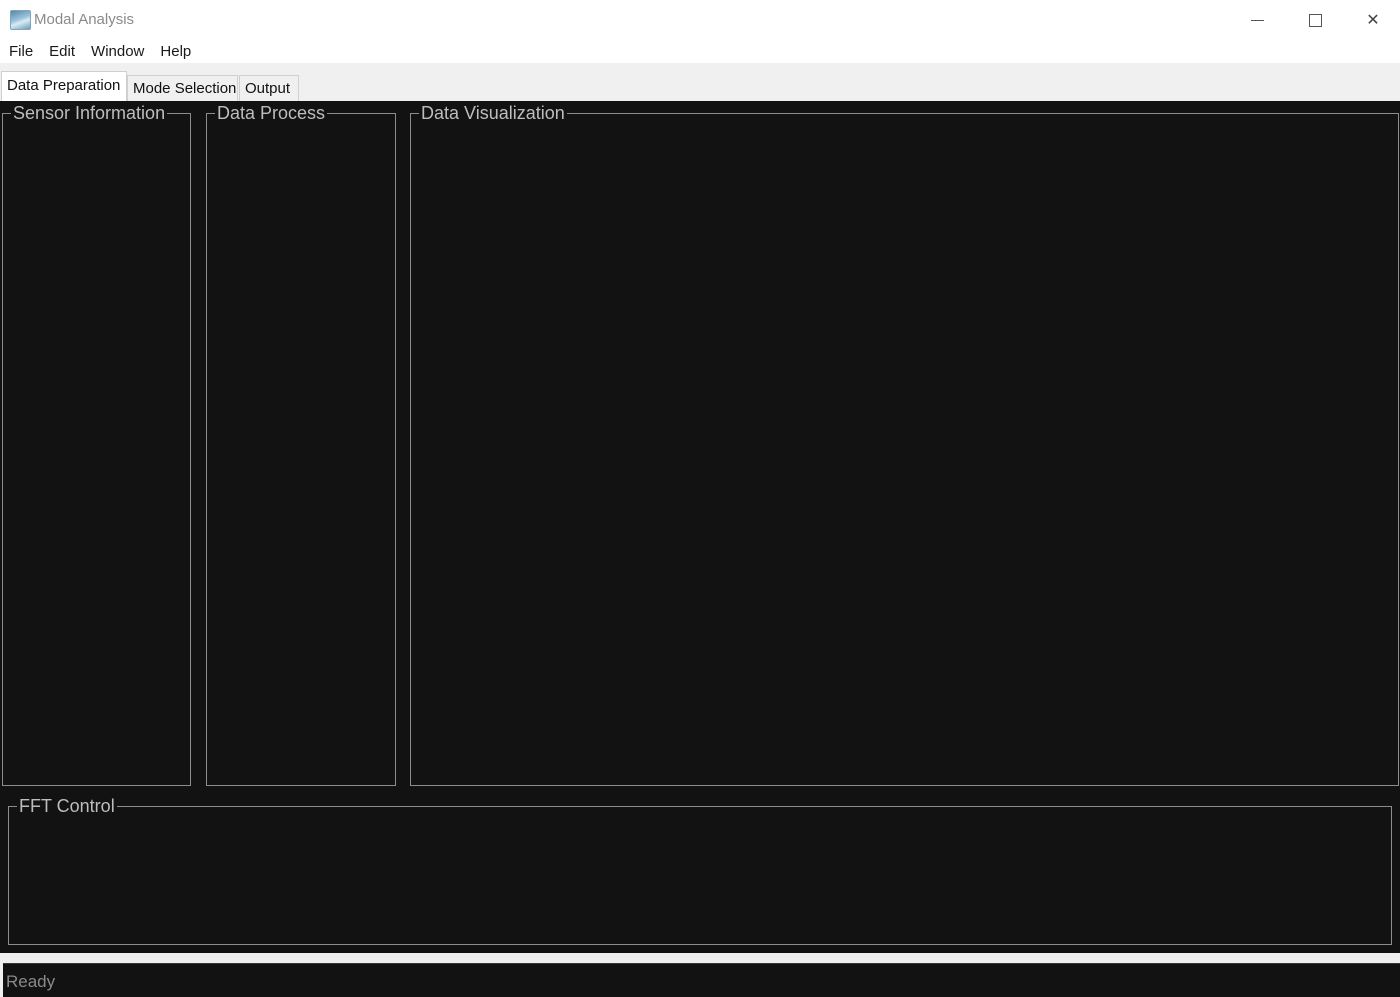 The height and width of the screenshot is (997, 1400). I want to click on tab-strip: Data Preparation Mode Selection Output, so click(700, 82).